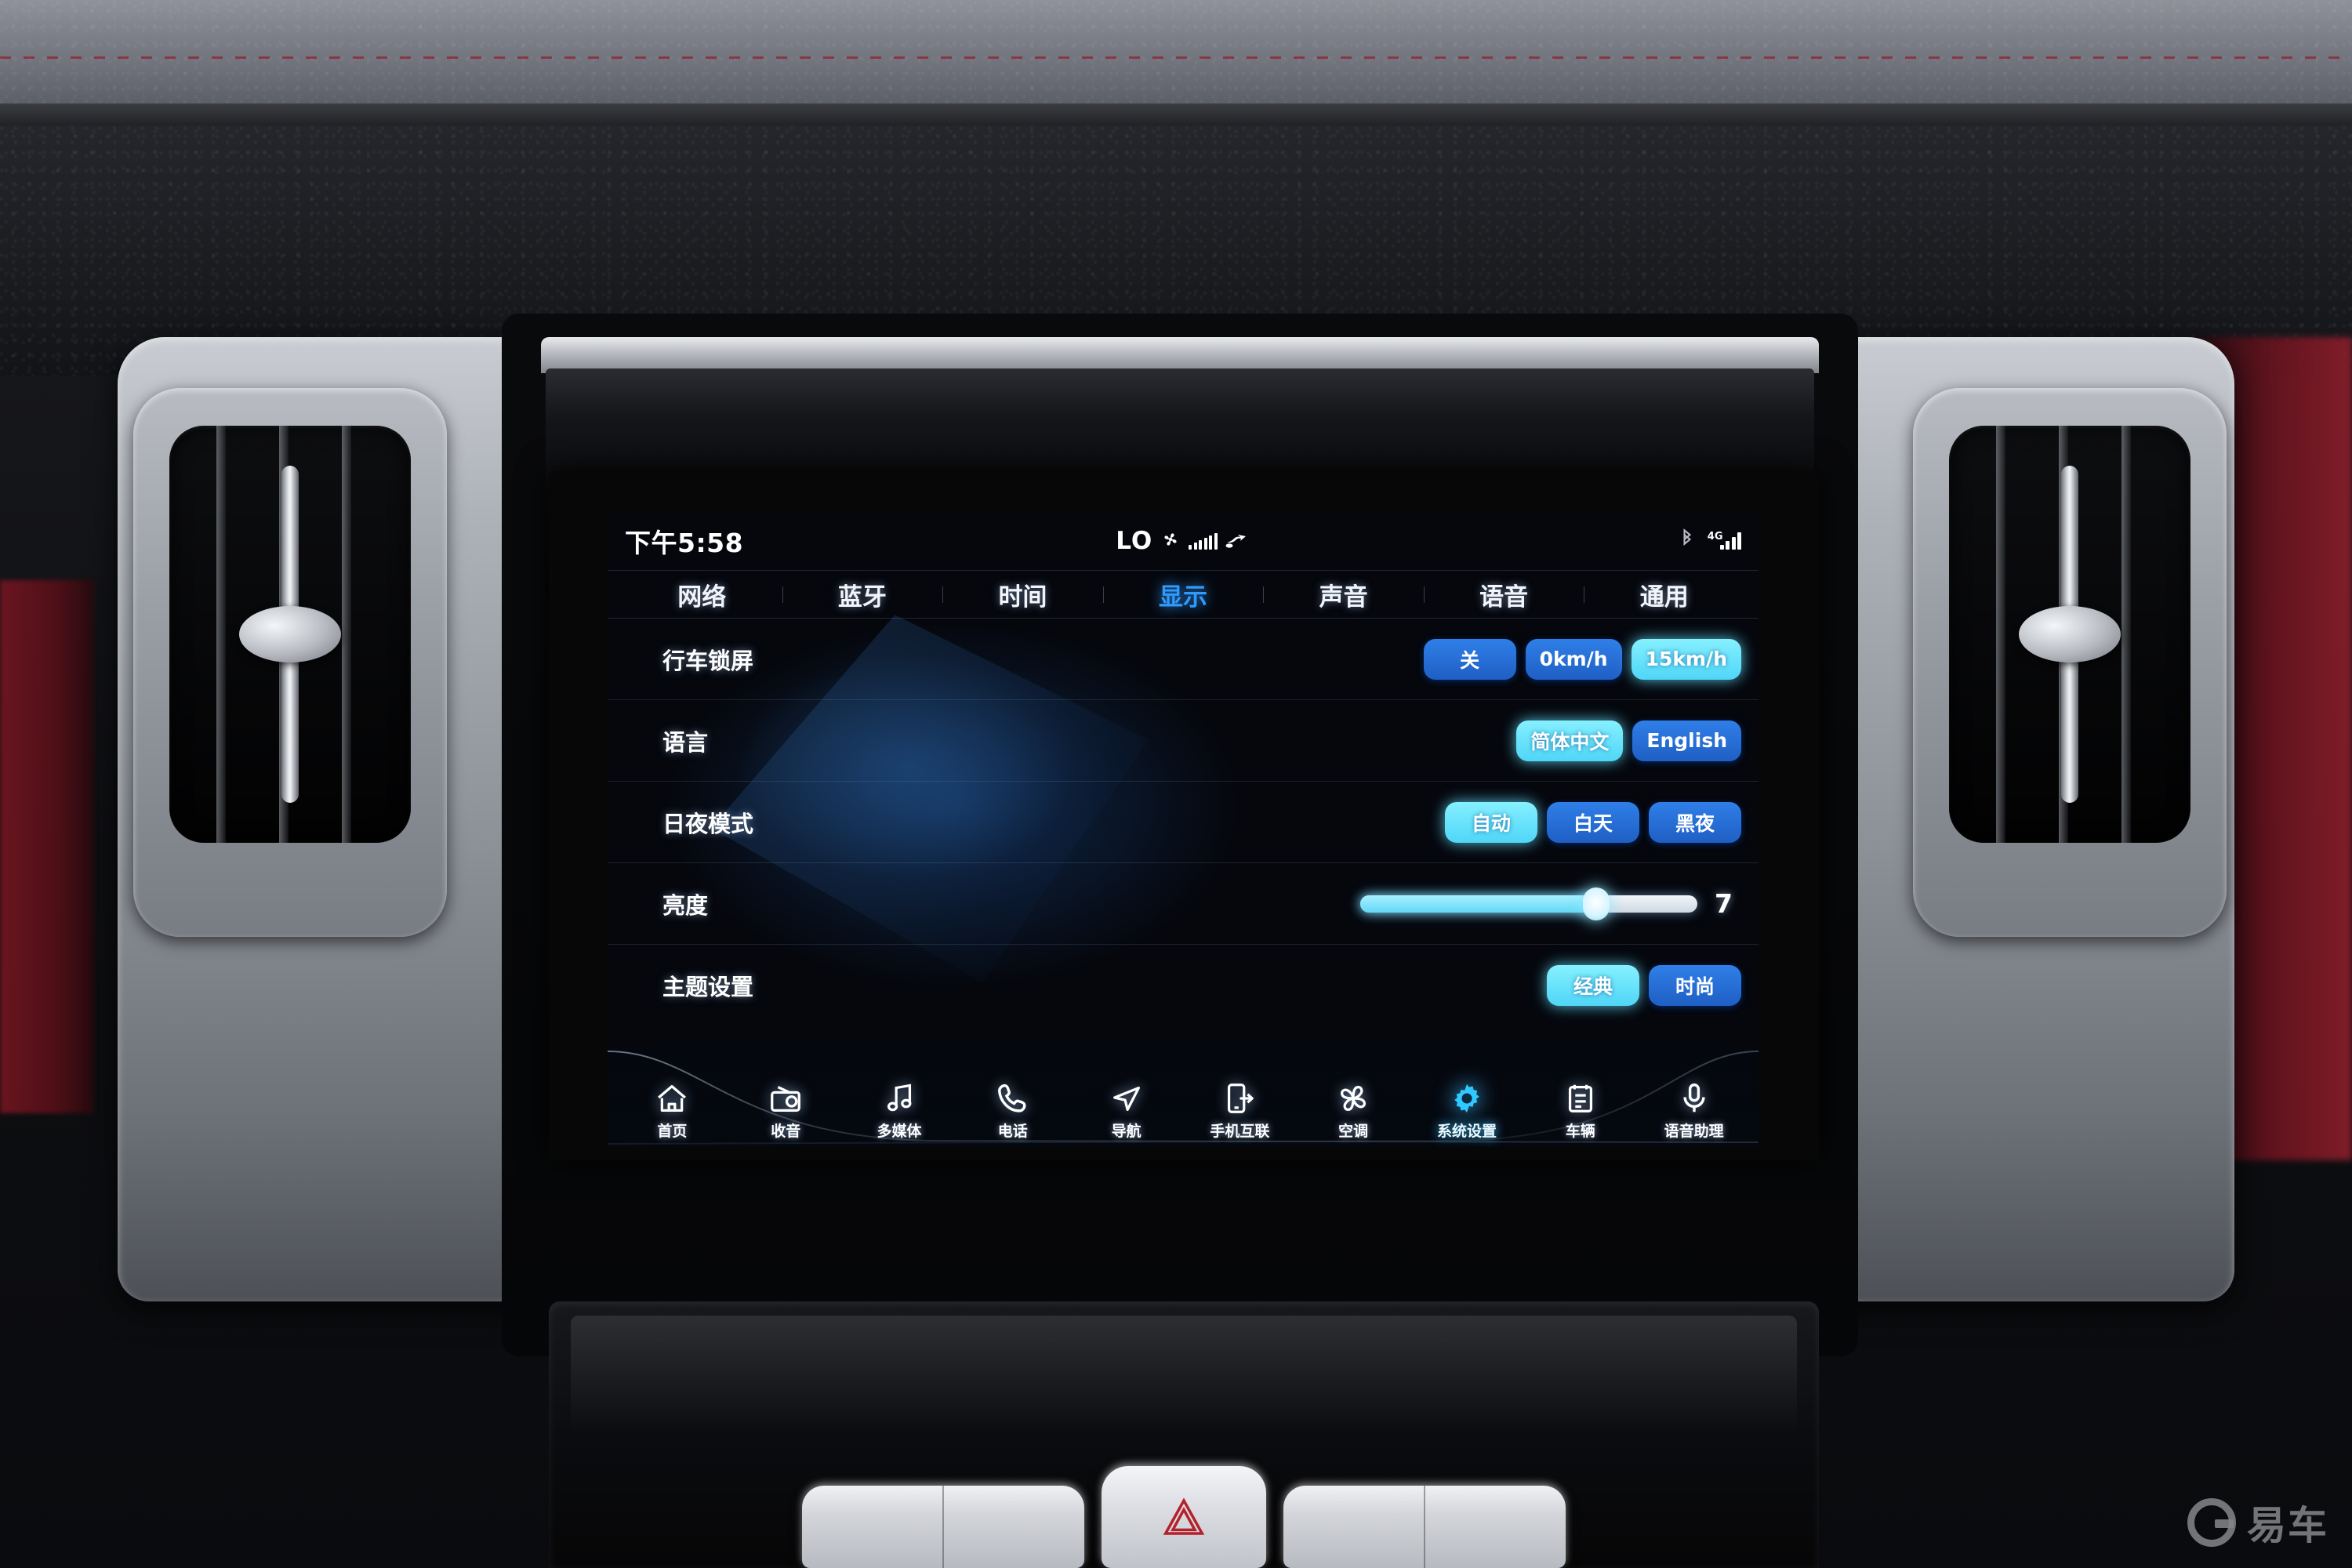 This screenshot has width=2352, height=1568. I want to click on dock-item-media: 多媒体, so click(899, 1110).